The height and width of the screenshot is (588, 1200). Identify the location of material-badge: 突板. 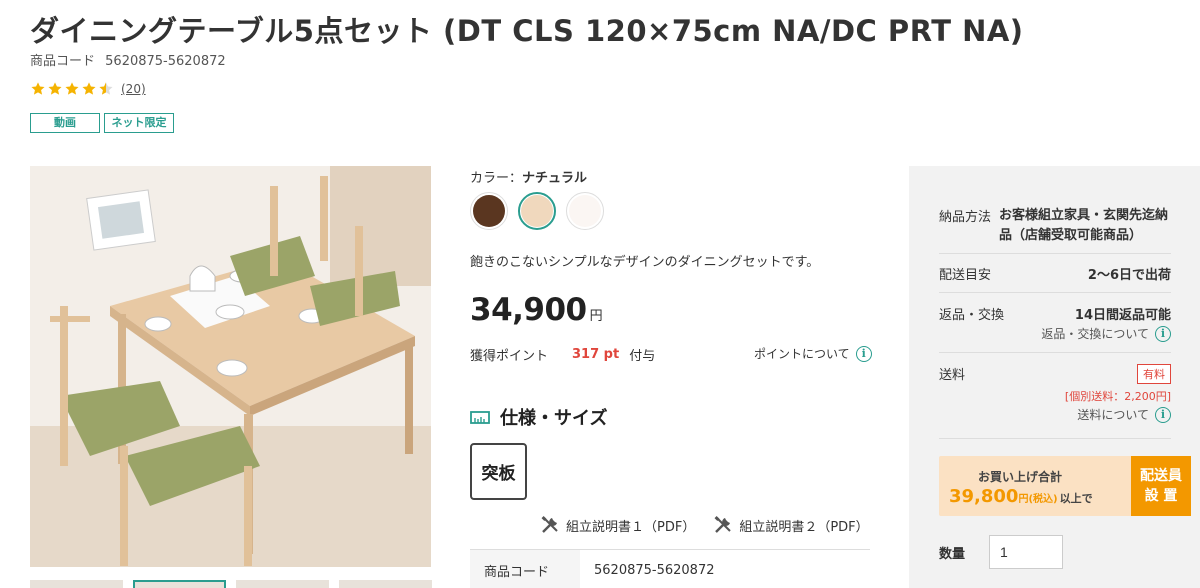
(498, 471).